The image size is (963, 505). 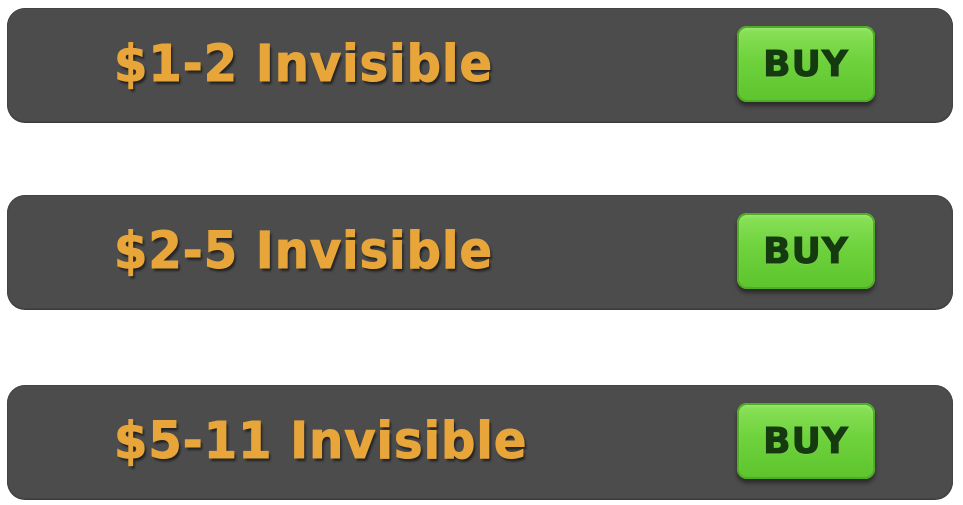 I want to click on offer-title: $1-2 Invisible, so click(x=303, y=64).